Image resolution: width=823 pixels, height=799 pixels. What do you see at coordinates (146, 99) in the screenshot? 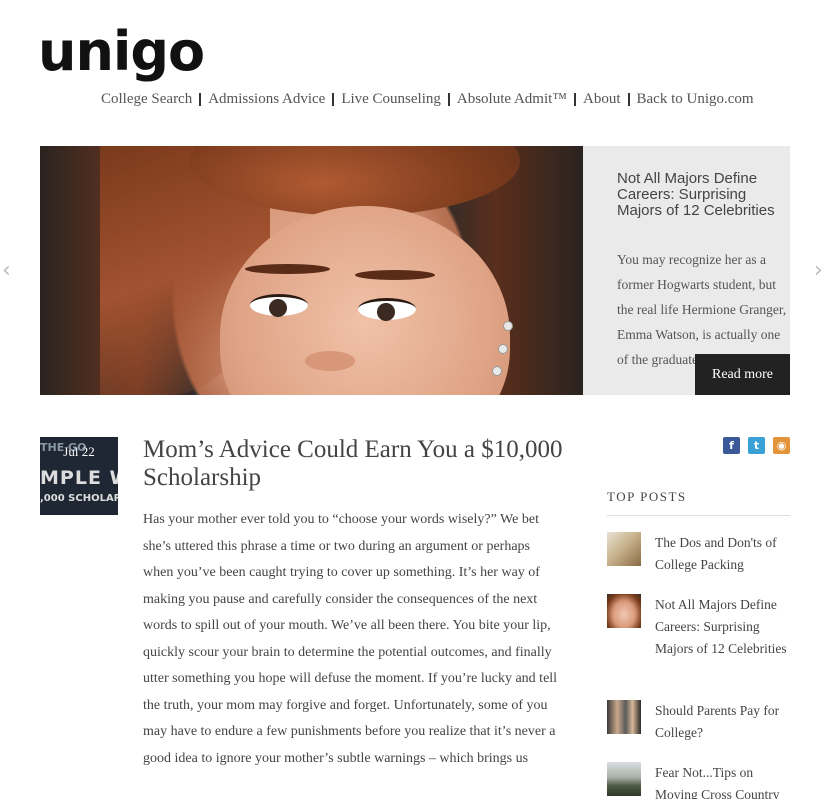
I see `nav-college-search: College Search` at bounding box center [146, 99].